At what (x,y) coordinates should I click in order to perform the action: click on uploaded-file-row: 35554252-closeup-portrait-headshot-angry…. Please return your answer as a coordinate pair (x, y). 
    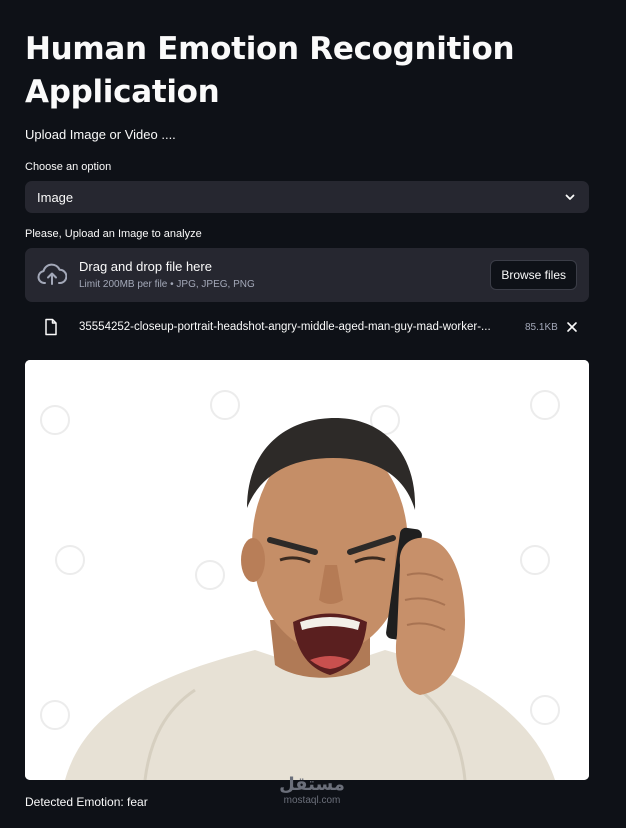
    Looking at the image, I should click on (313, 327).